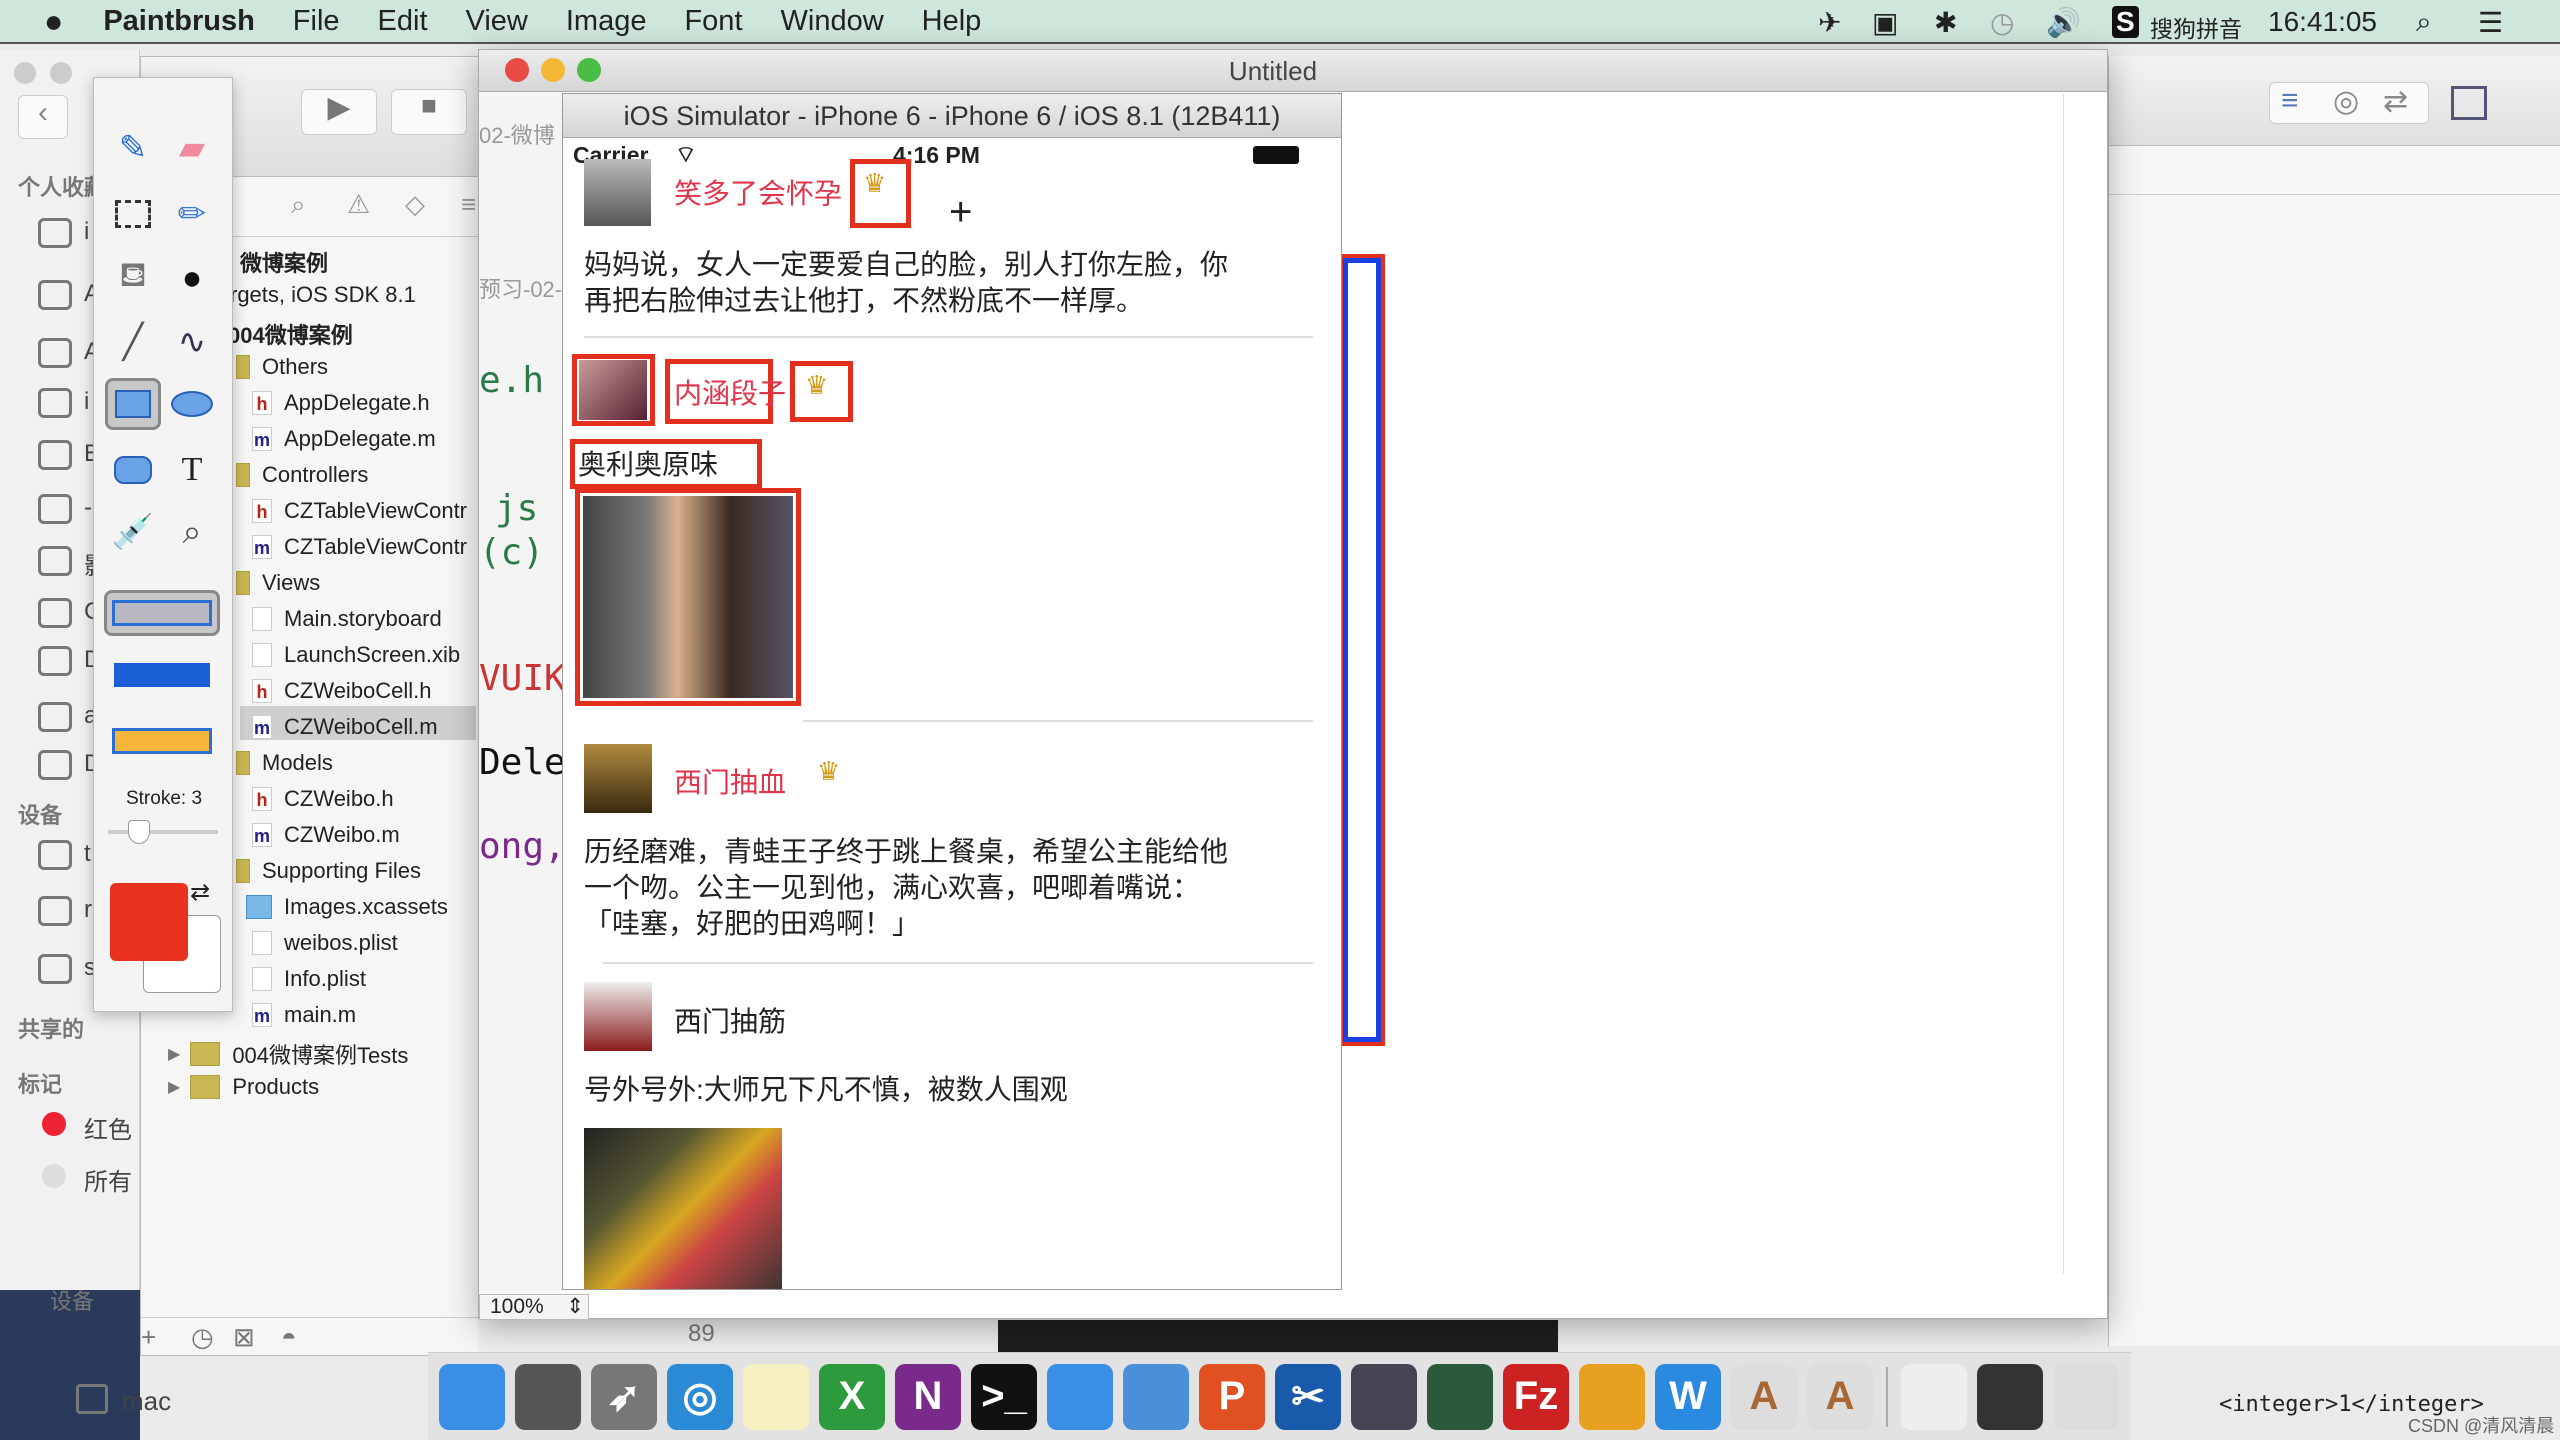 This screenshot has height=1440, width=2560. What do you see at coordinates (149, 922) in the screenshot?
I see `primary-color-well` at bounding box center [149, 922].